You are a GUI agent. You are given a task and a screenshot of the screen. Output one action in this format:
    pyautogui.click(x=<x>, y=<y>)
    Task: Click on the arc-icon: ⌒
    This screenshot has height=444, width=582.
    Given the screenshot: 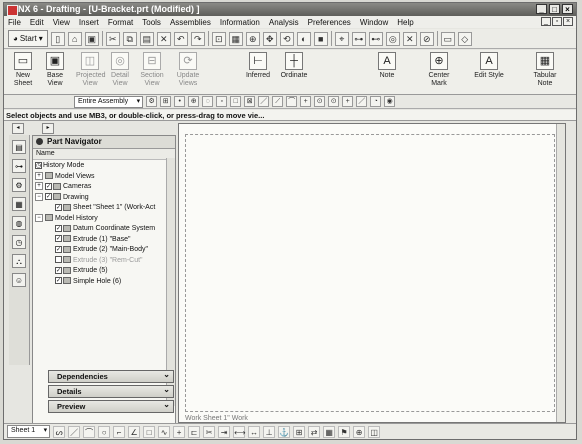 What is the action you would take?
    pyautogui.click(x=89, y=431)
    